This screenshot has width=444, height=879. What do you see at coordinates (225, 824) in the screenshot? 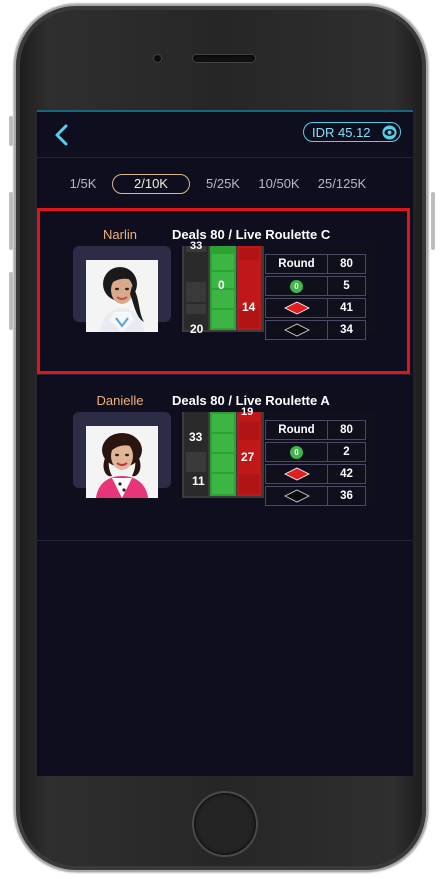
I see `home-button` at bounding box center [225, 824].